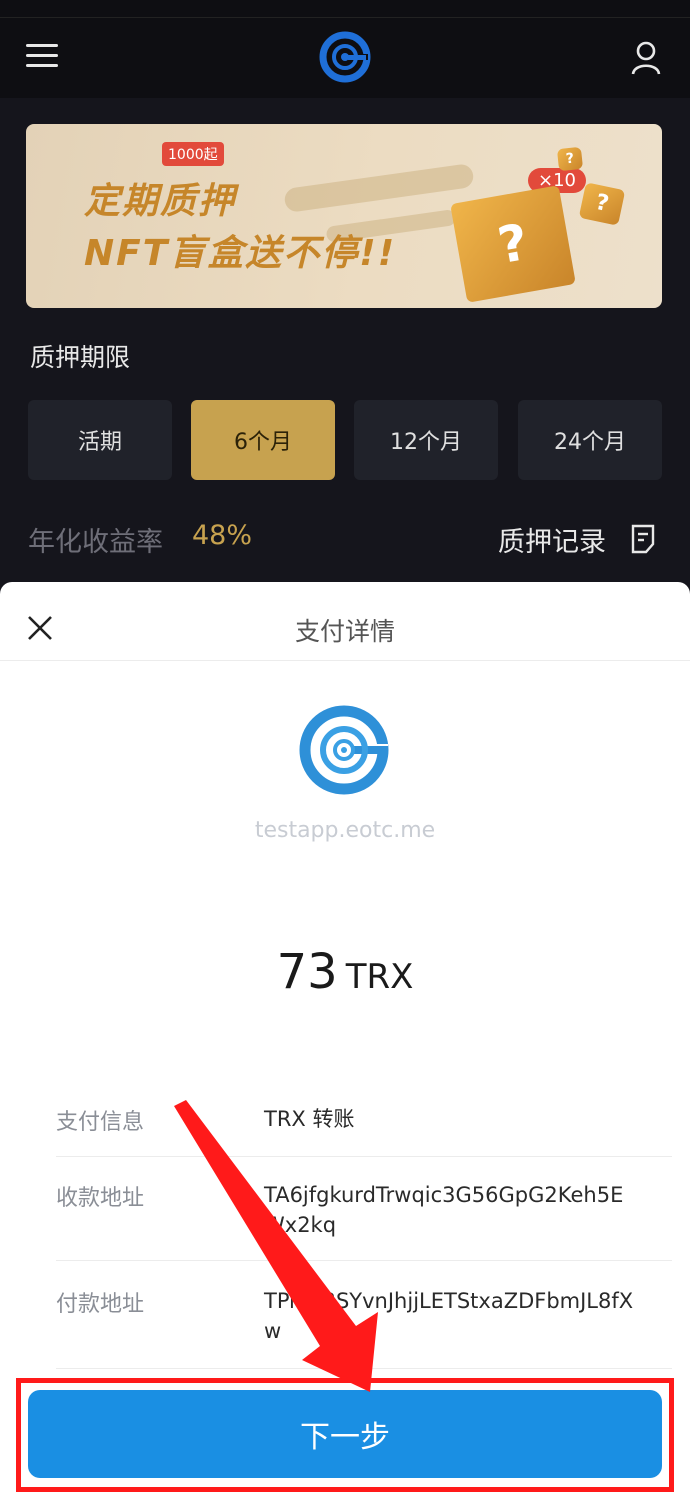 The image size is (690, 1499). I want to click on payment-amount: 73 TRX, so click(345, 972).